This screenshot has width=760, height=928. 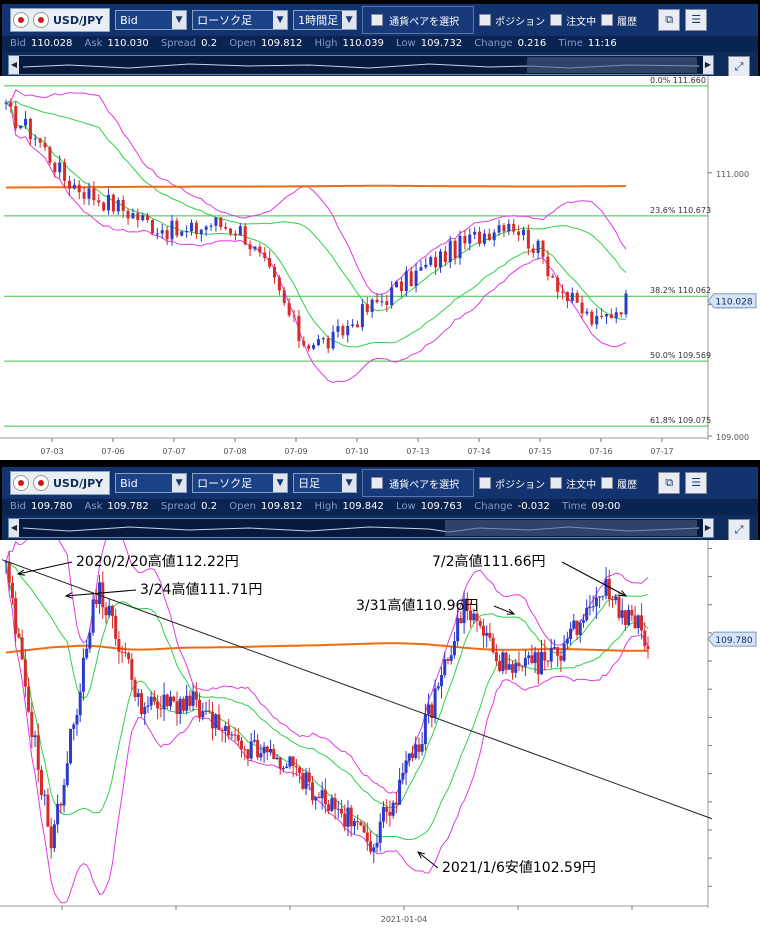 What do you see at coordinates (325, 483) in the screenshot?
I see `period-select: 日足 ▼` at bounding box center [325, 483].